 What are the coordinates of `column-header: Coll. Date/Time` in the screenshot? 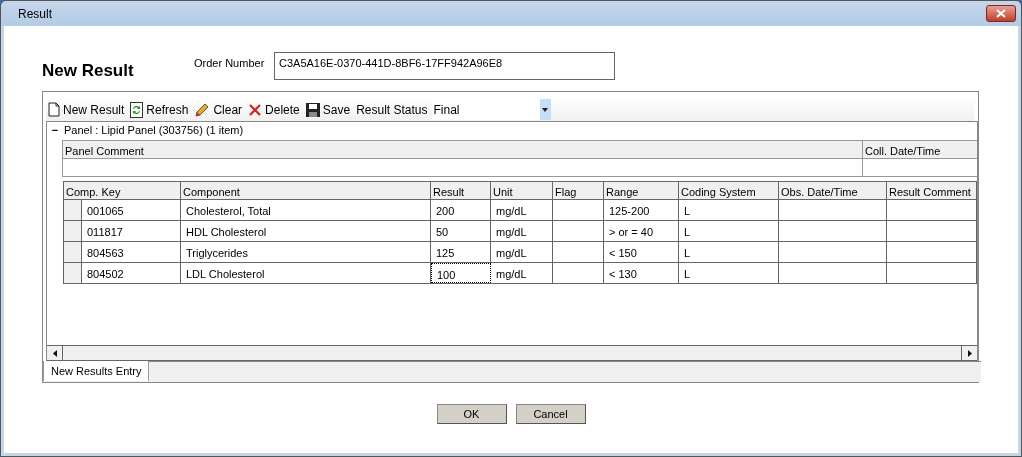 It's located at (920, 149).